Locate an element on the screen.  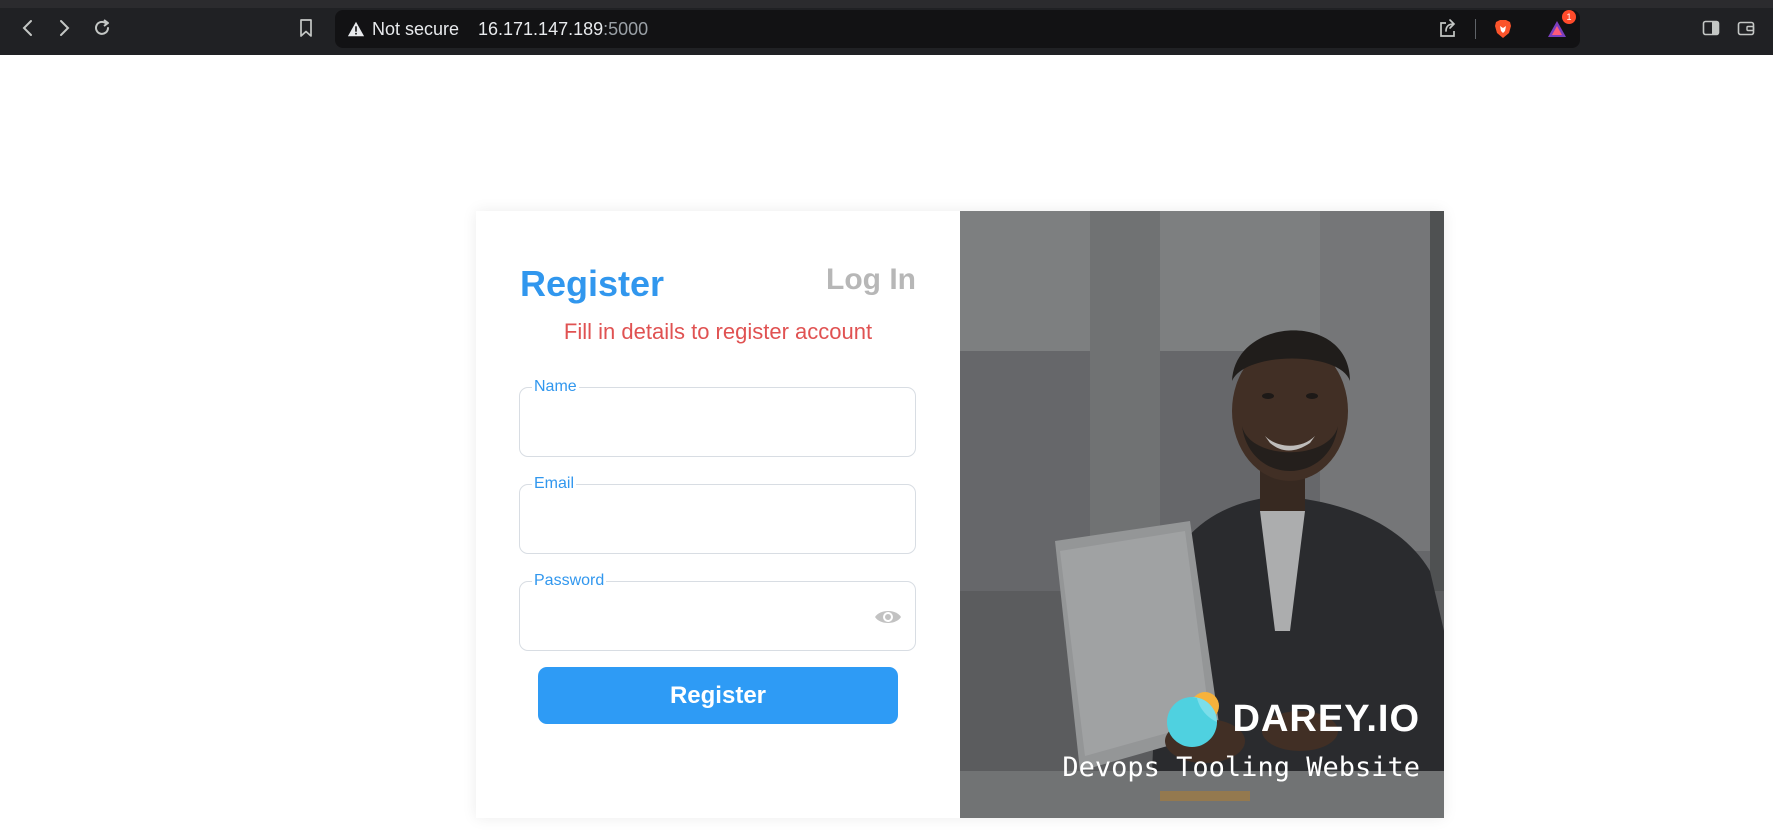
password-label: Password is located at coordinates (569, 581).